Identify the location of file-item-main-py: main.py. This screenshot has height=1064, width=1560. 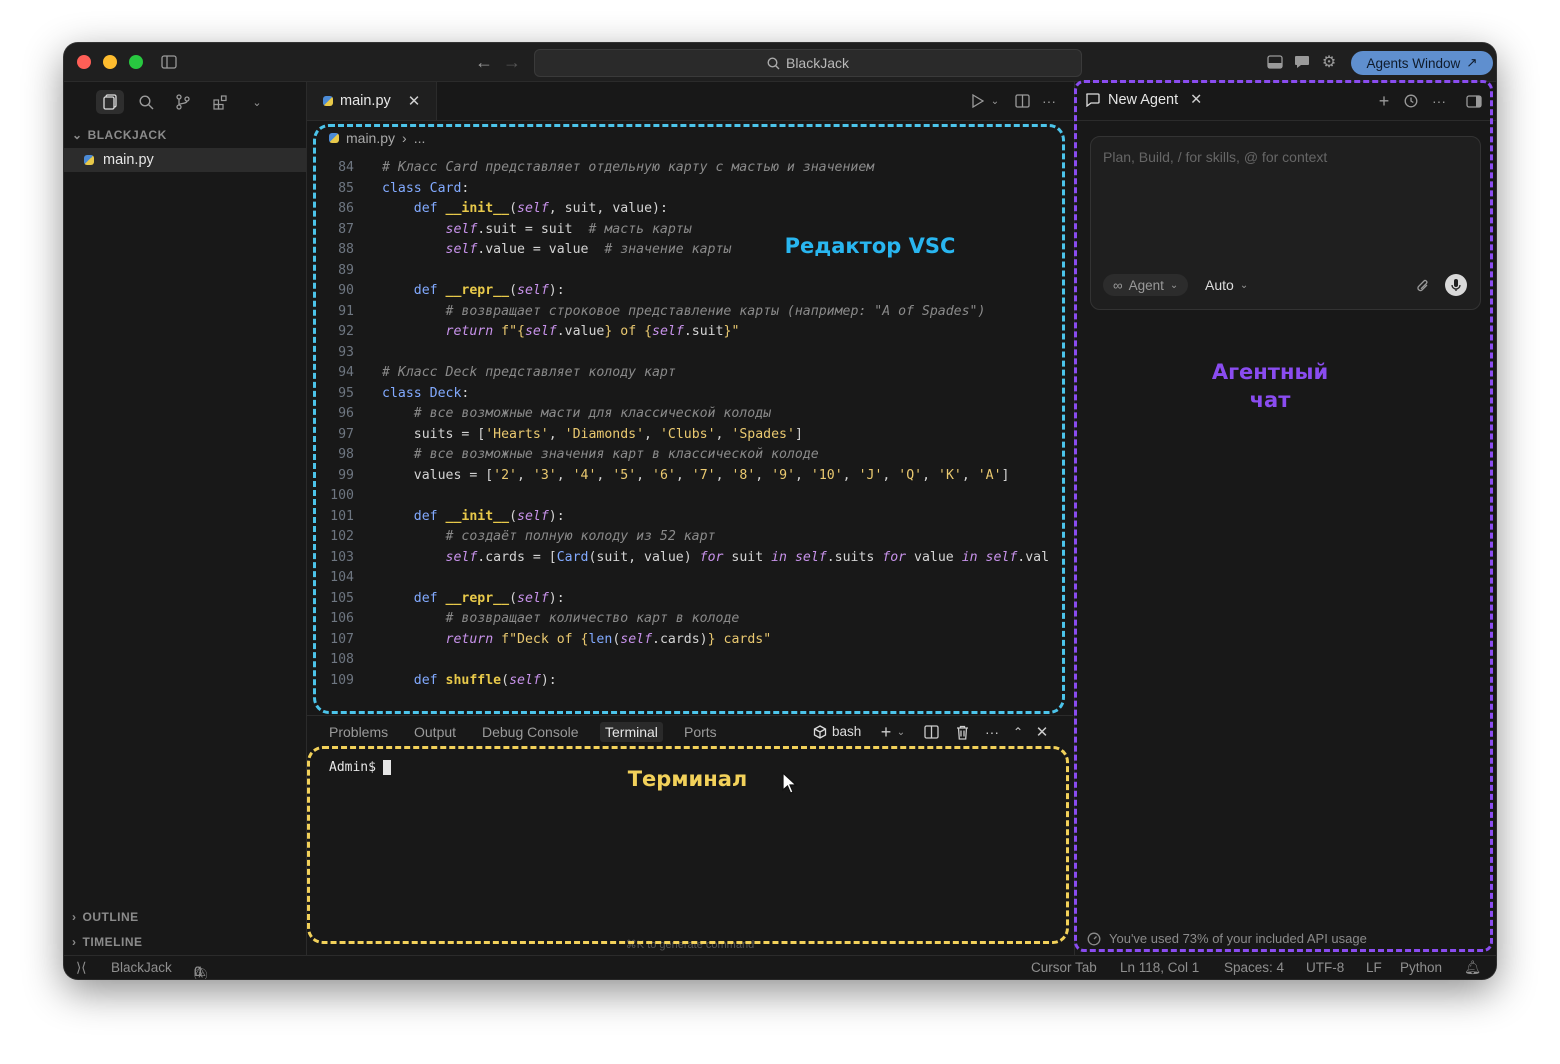
(185, 160).